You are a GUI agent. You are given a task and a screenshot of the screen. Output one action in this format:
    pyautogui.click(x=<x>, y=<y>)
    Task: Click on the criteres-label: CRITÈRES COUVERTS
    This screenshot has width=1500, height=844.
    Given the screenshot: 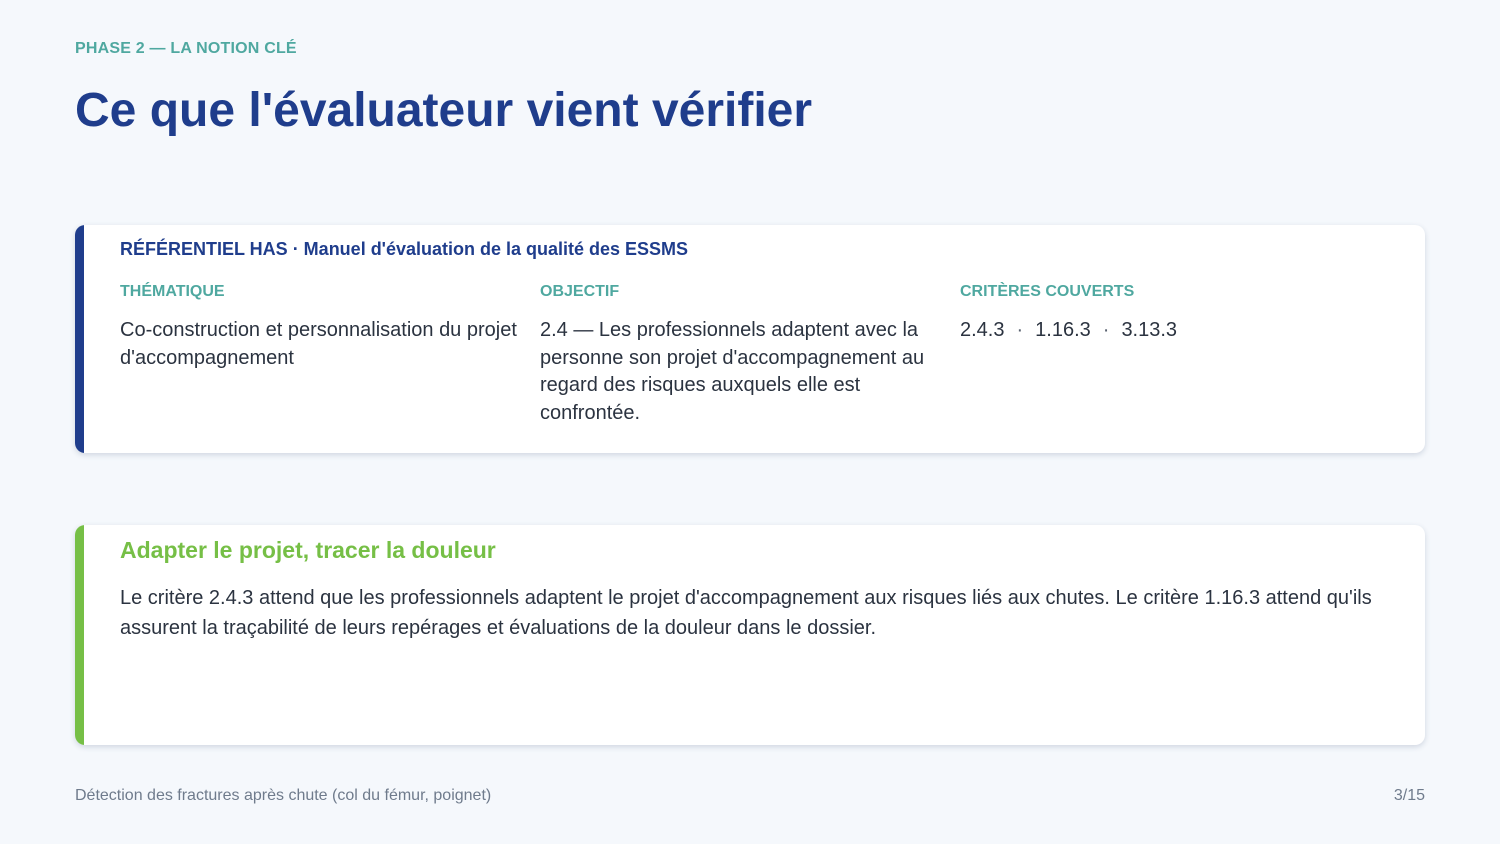 What is the action you would take?
    pyautogui.click(x=1047, y=291)
    